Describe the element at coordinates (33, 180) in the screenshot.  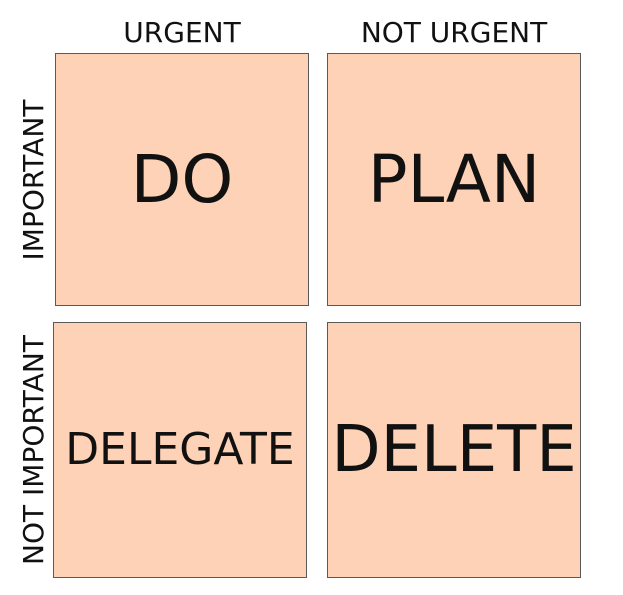
I see `row-header-important: IMPORTANT` at that location.